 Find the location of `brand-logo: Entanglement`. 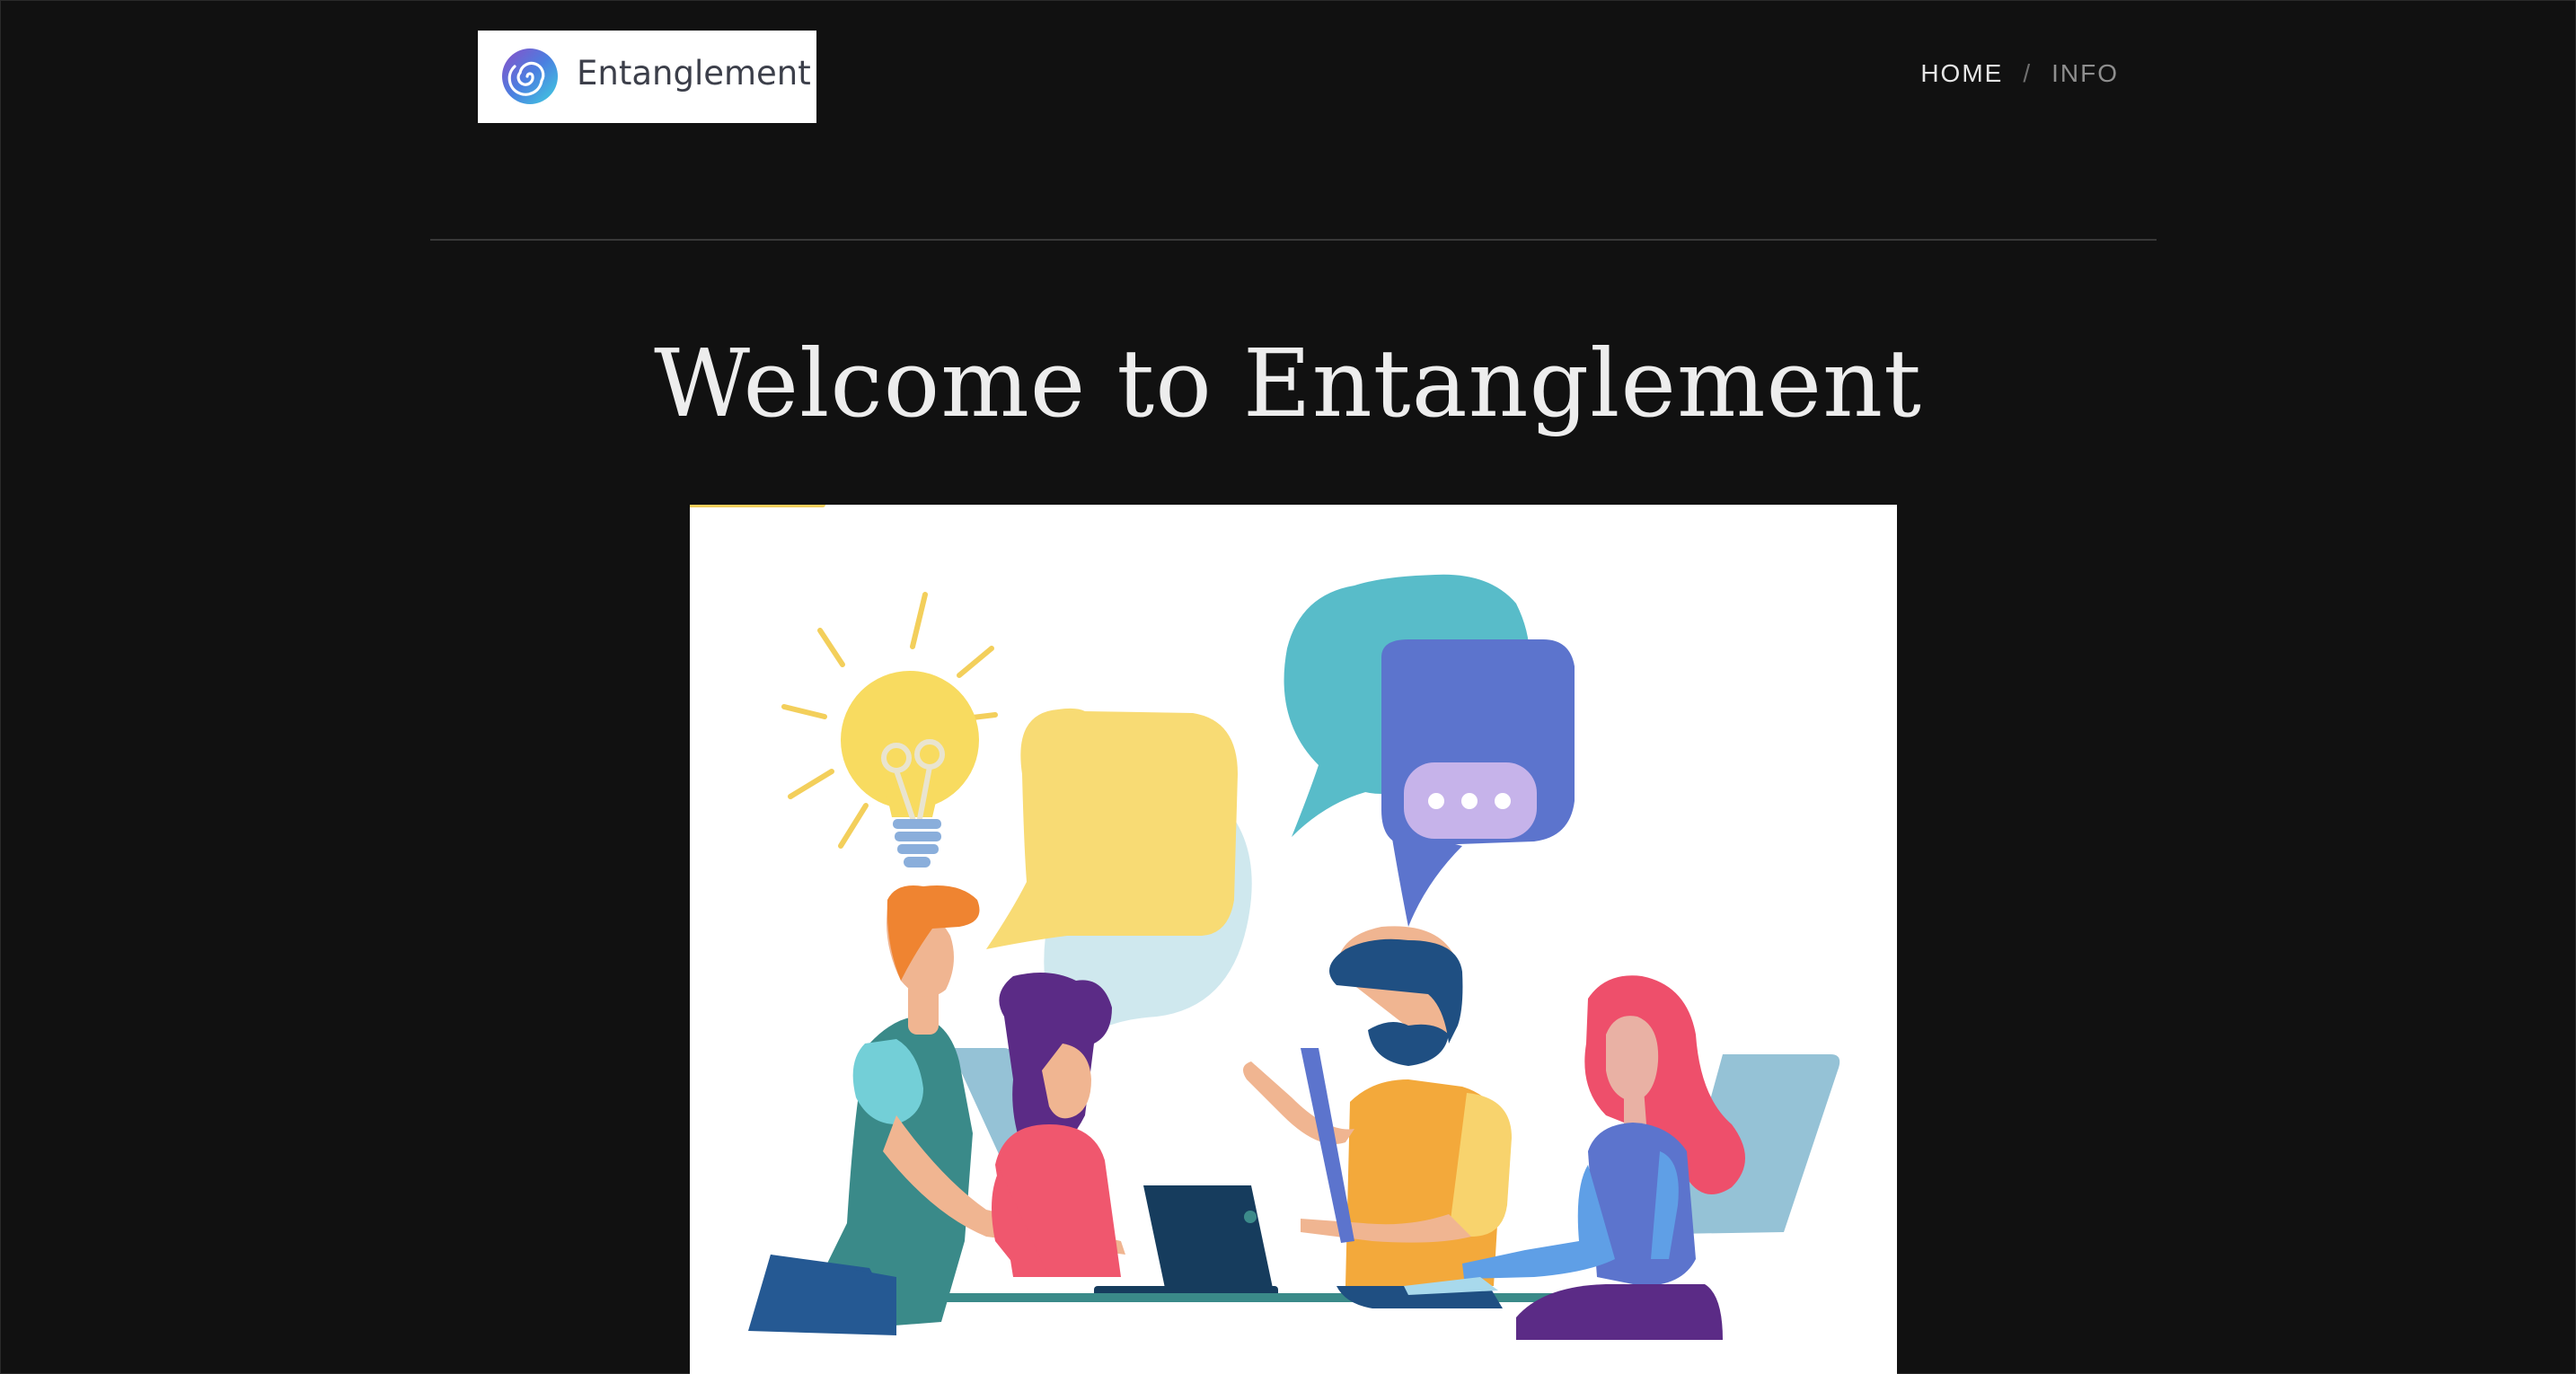

brand-logo: Entanglement is located at coordinates (647, 77).